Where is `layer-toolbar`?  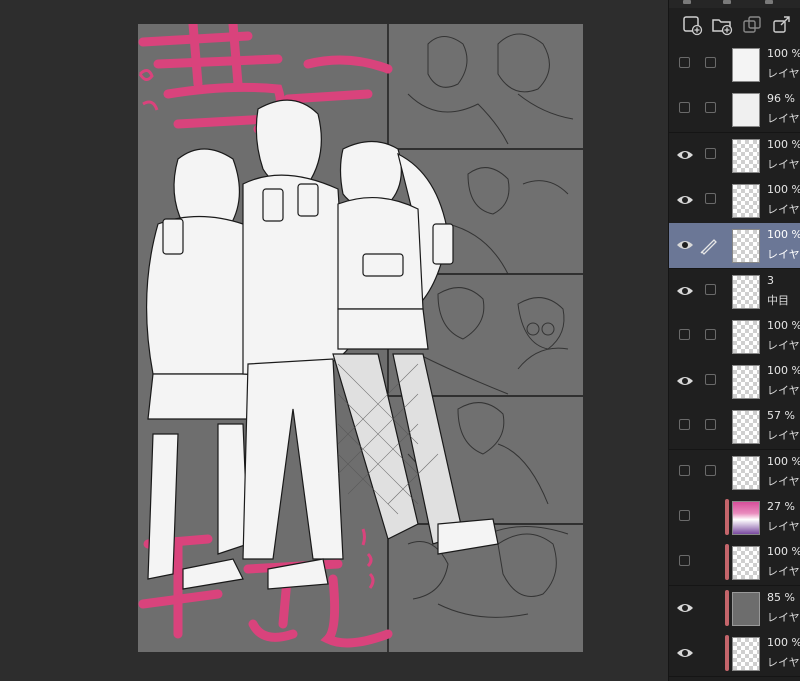 layer-toolbar is located at coordinates (734, 25).